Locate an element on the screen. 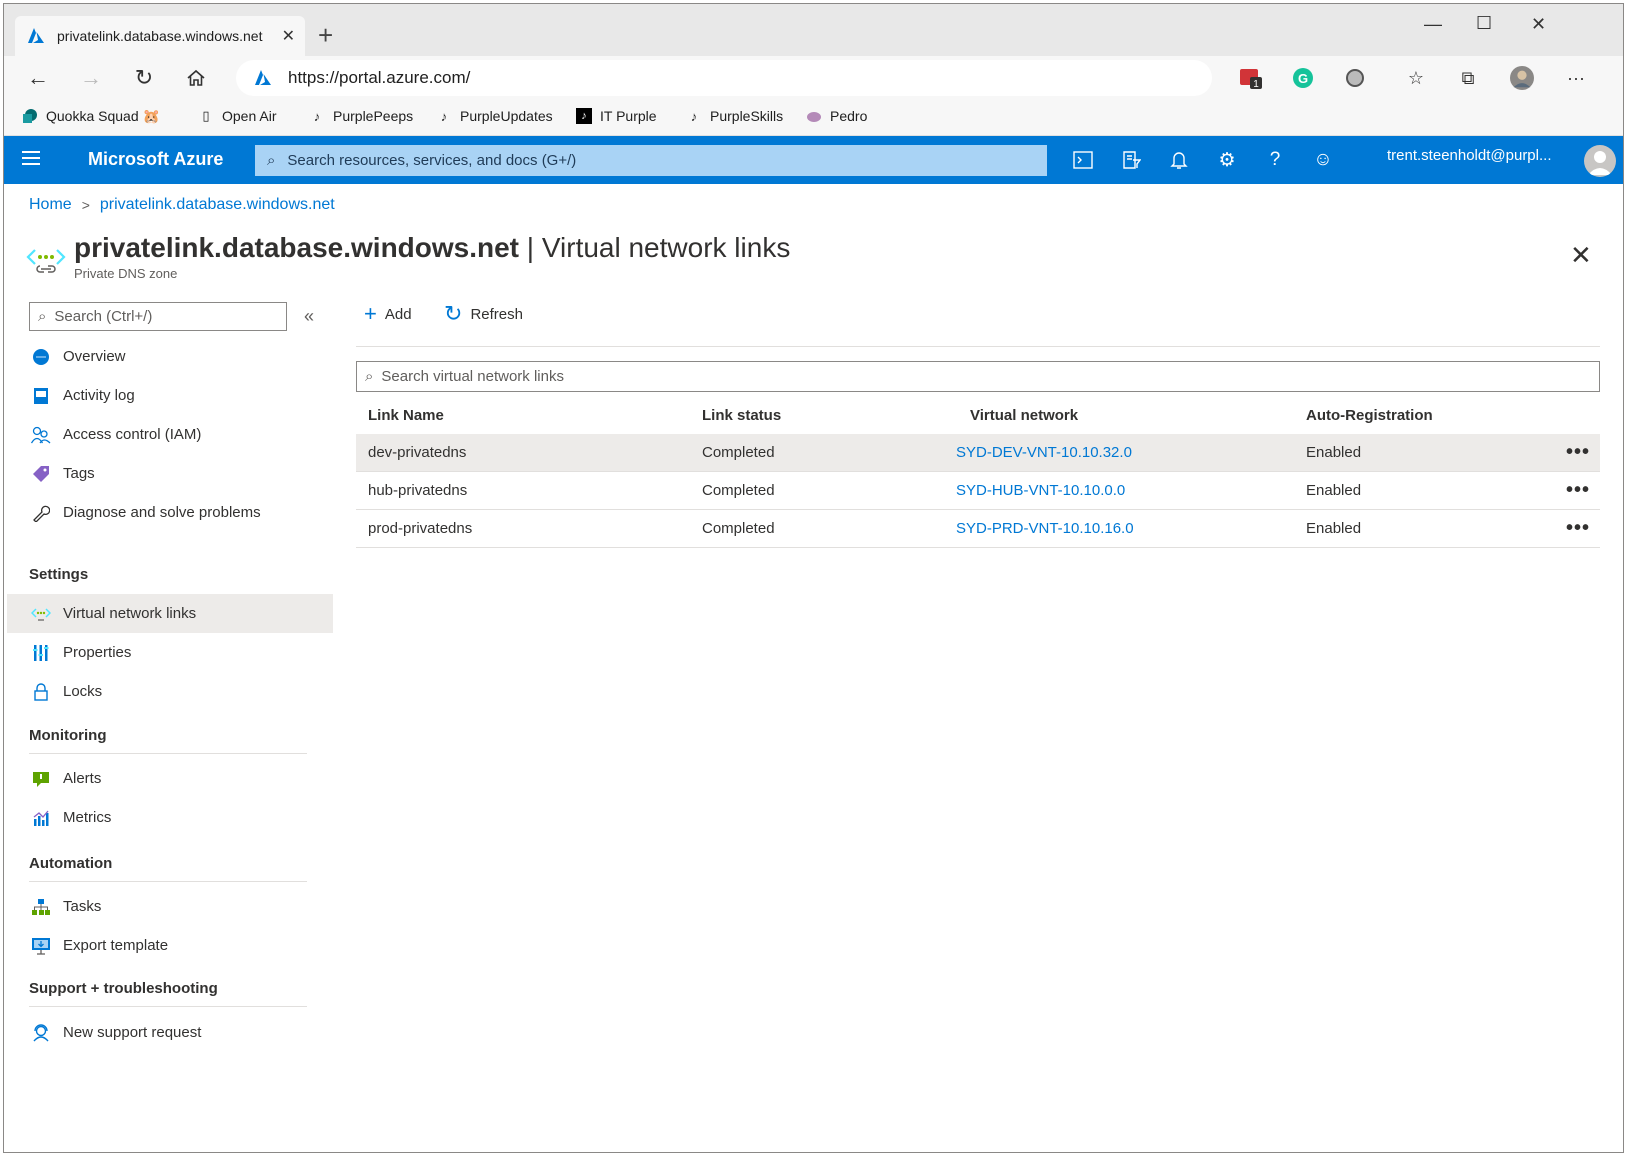 The width and height of the screenshot is (1628, 1157). bookmark-pedro: Pedro is located at coordinates (836, 116).